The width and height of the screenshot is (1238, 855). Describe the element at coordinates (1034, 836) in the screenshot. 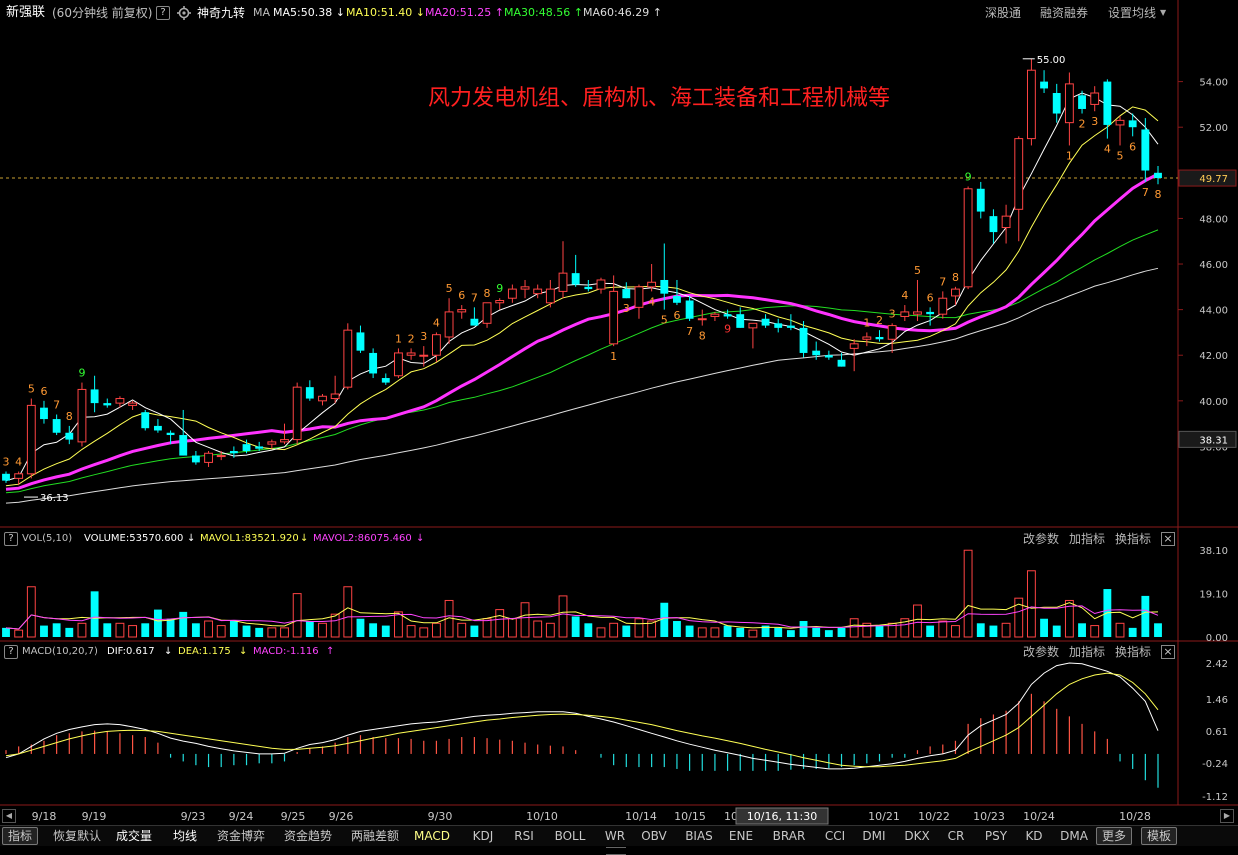

I see `indicator-tab: KD` at that location.